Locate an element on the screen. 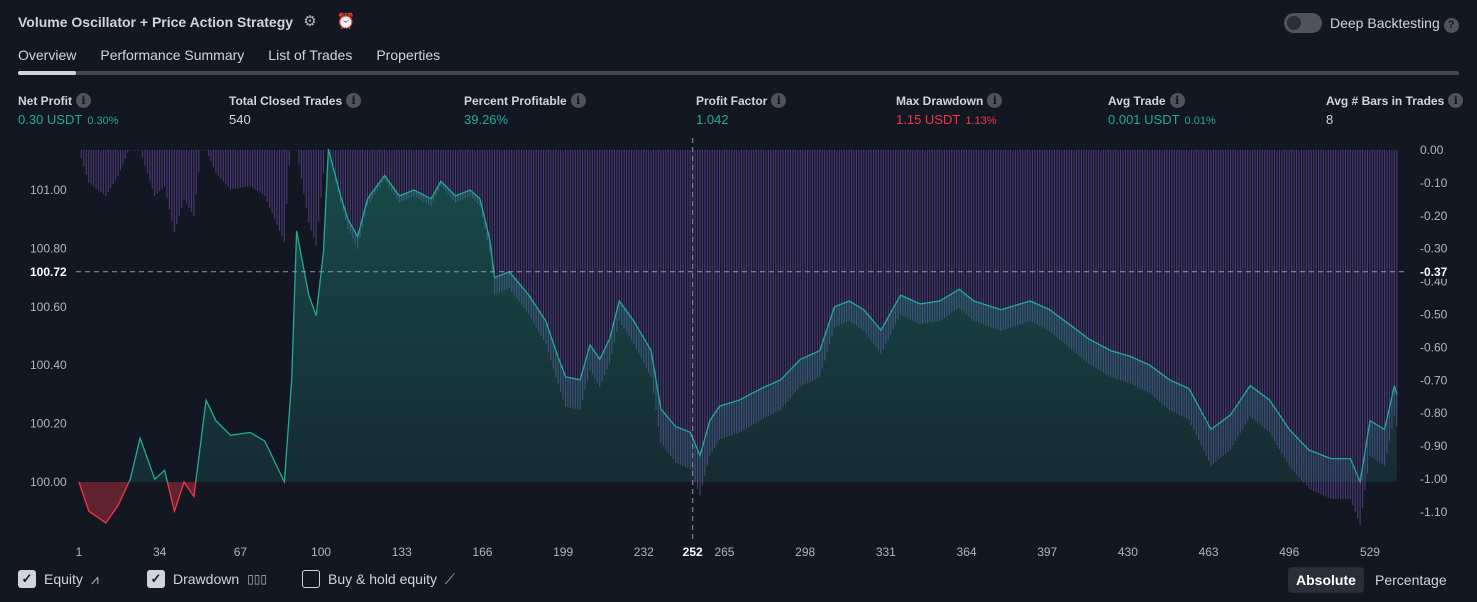  legend-buy-hold: Buy & hold equity ⟋ is located at coordinates (378, 579).